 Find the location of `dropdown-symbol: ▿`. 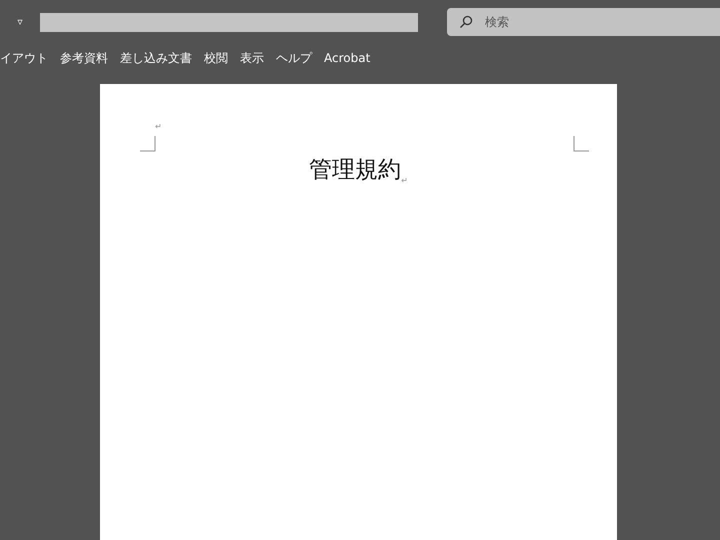

dropdown-symbol: ▿ is located at coordinates (20, 22).